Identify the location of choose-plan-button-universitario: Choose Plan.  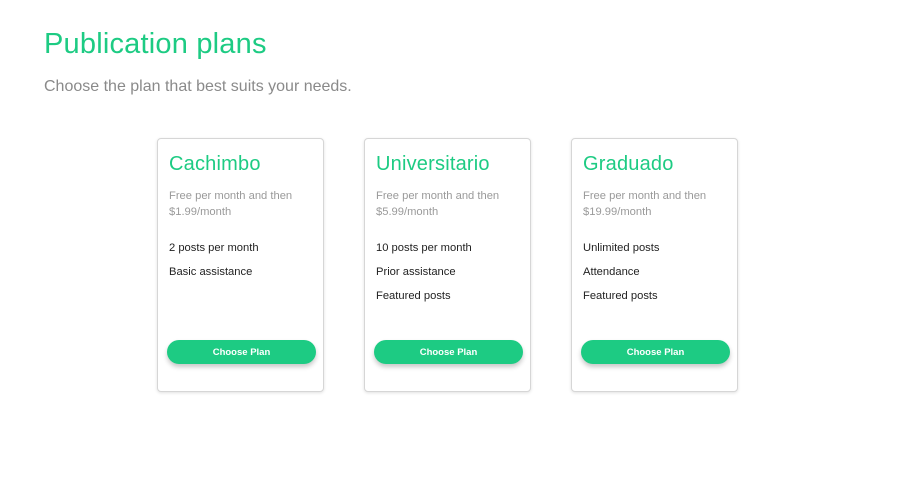
(448, 352).